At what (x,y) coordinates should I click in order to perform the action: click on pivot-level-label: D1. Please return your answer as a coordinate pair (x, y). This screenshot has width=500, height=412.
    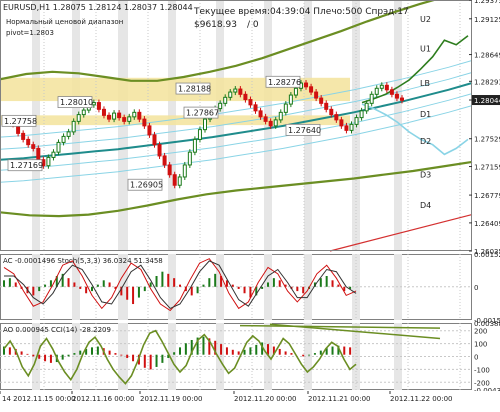
    Looking at the image, I should click on (425, 114).